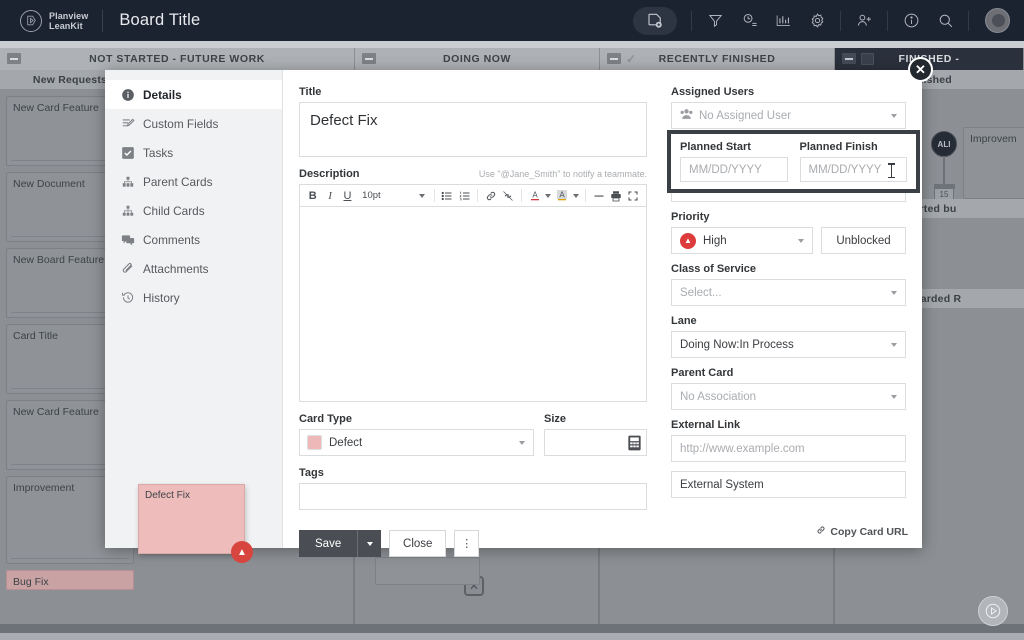  What do you see at coordinates (749, 21) in the screenshot?
I see `timer-icon` at bounding box center [749, 21].